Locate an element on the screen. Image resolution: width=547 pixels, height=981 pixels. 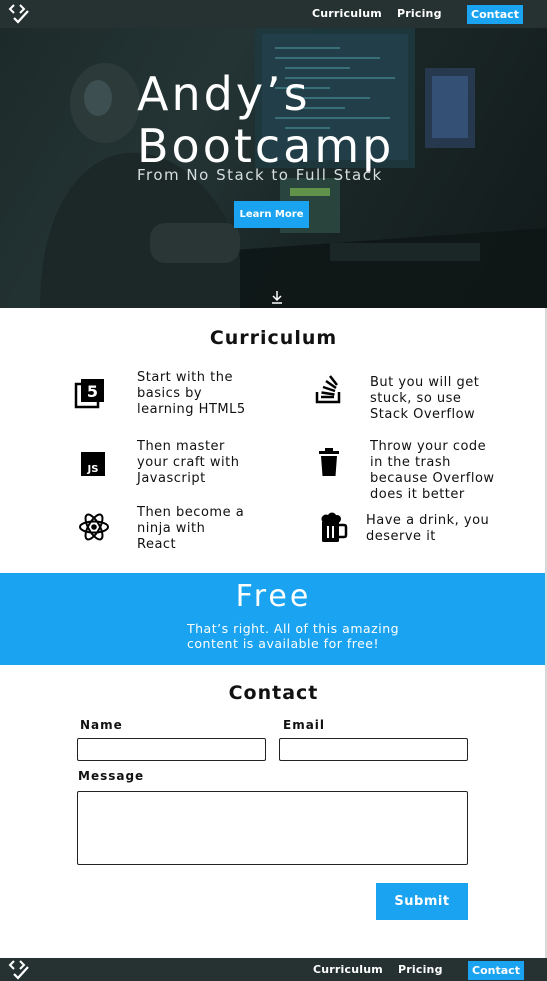
trash-icon is located at coordinates (329, 462).